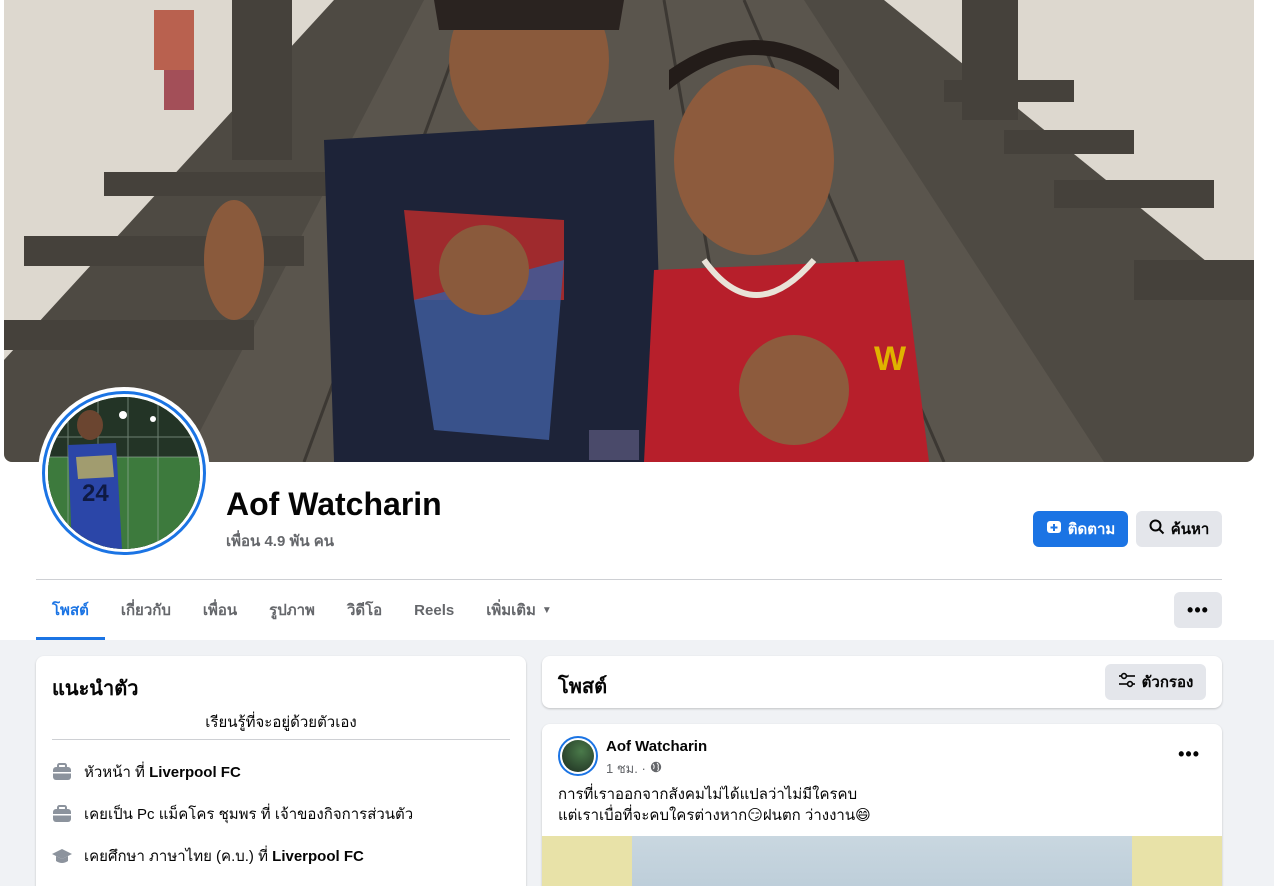 This screenshot has height=886, width=1274. Describe the element at coordinates (117, 772) in the screenshot. I see `intro-item-text: หัวหน้า ที่` at that location.